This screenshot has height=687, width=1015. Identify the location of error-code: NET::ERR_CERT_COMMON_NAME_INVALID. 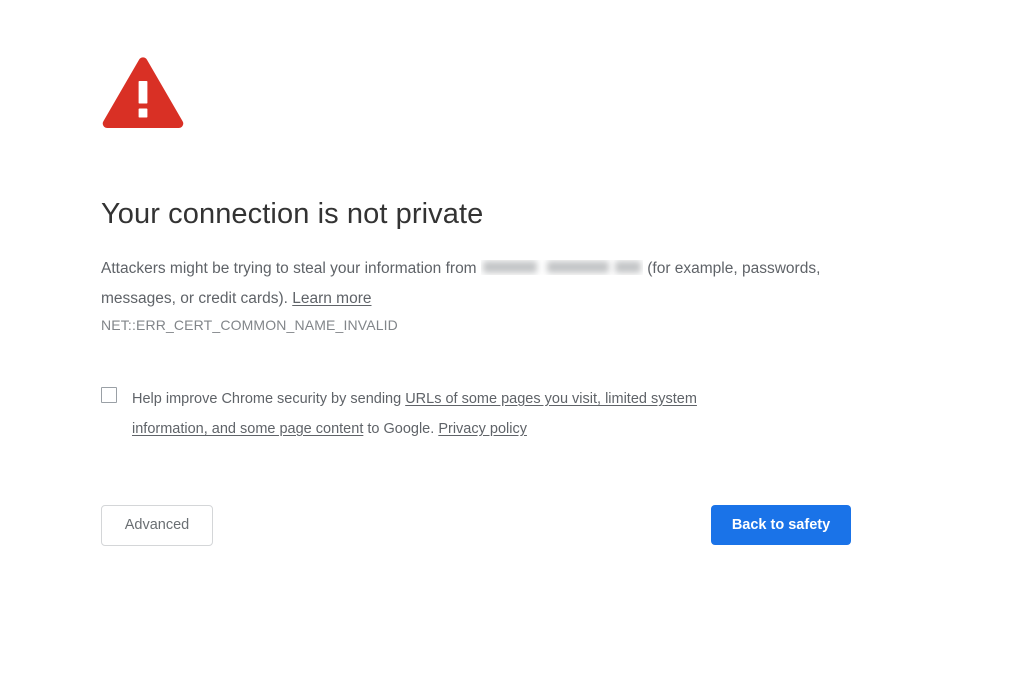
(249, 325).